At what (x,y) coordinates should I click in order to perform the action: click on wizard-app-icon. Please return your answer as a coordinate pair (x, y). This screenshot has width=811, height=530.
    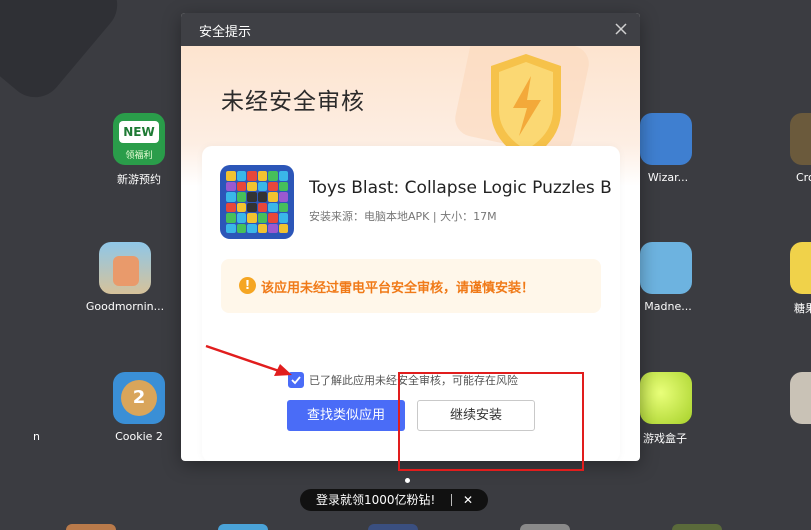
    Looking at the image, I should click on (666, 139).